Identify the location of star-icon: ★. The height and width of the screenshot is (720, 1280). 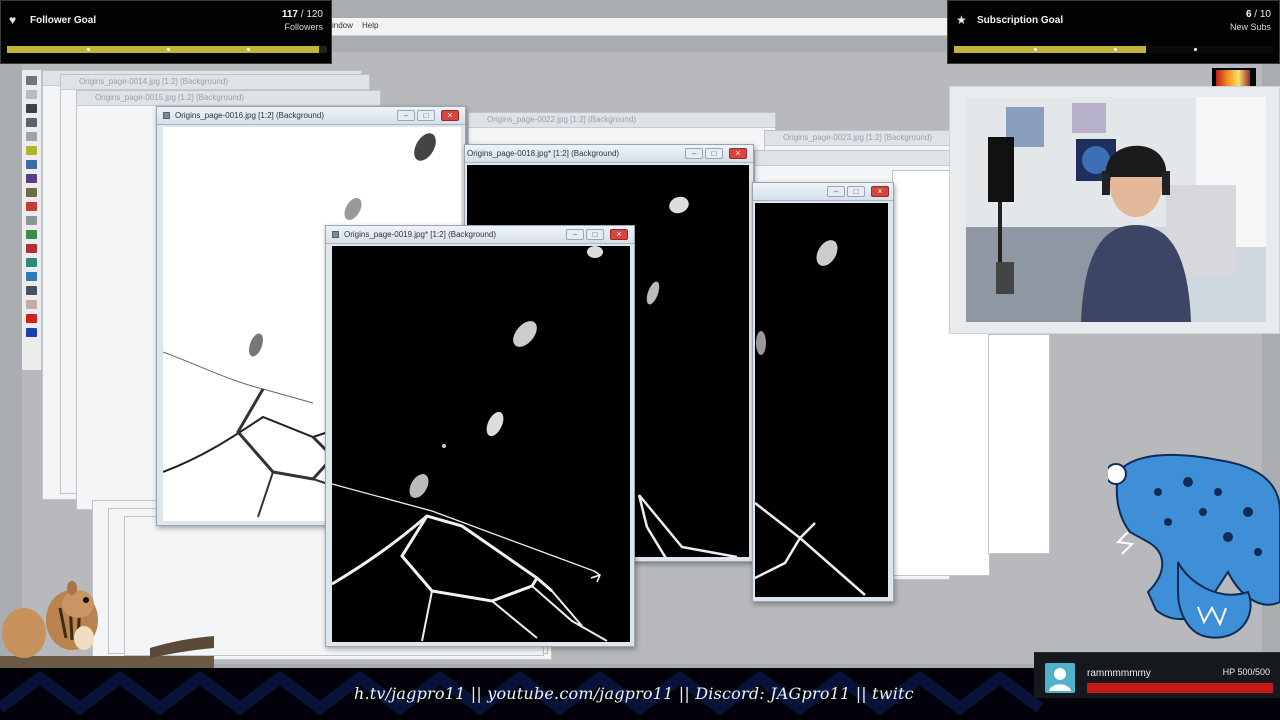
(961, 20).